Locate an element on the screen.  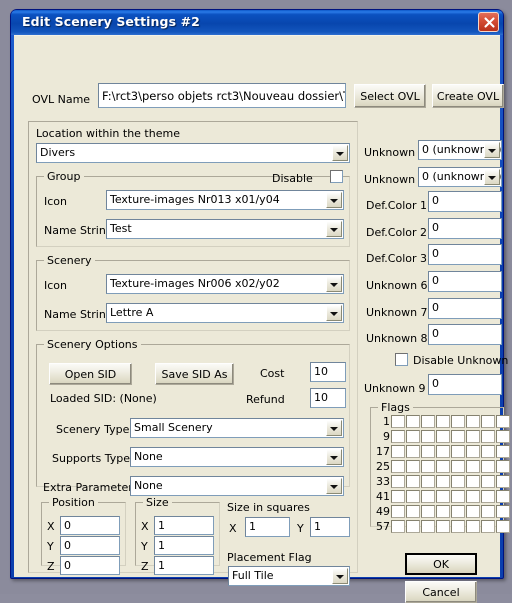
size-in-squares-y-input: 1 is located at coordinates (330, 527).